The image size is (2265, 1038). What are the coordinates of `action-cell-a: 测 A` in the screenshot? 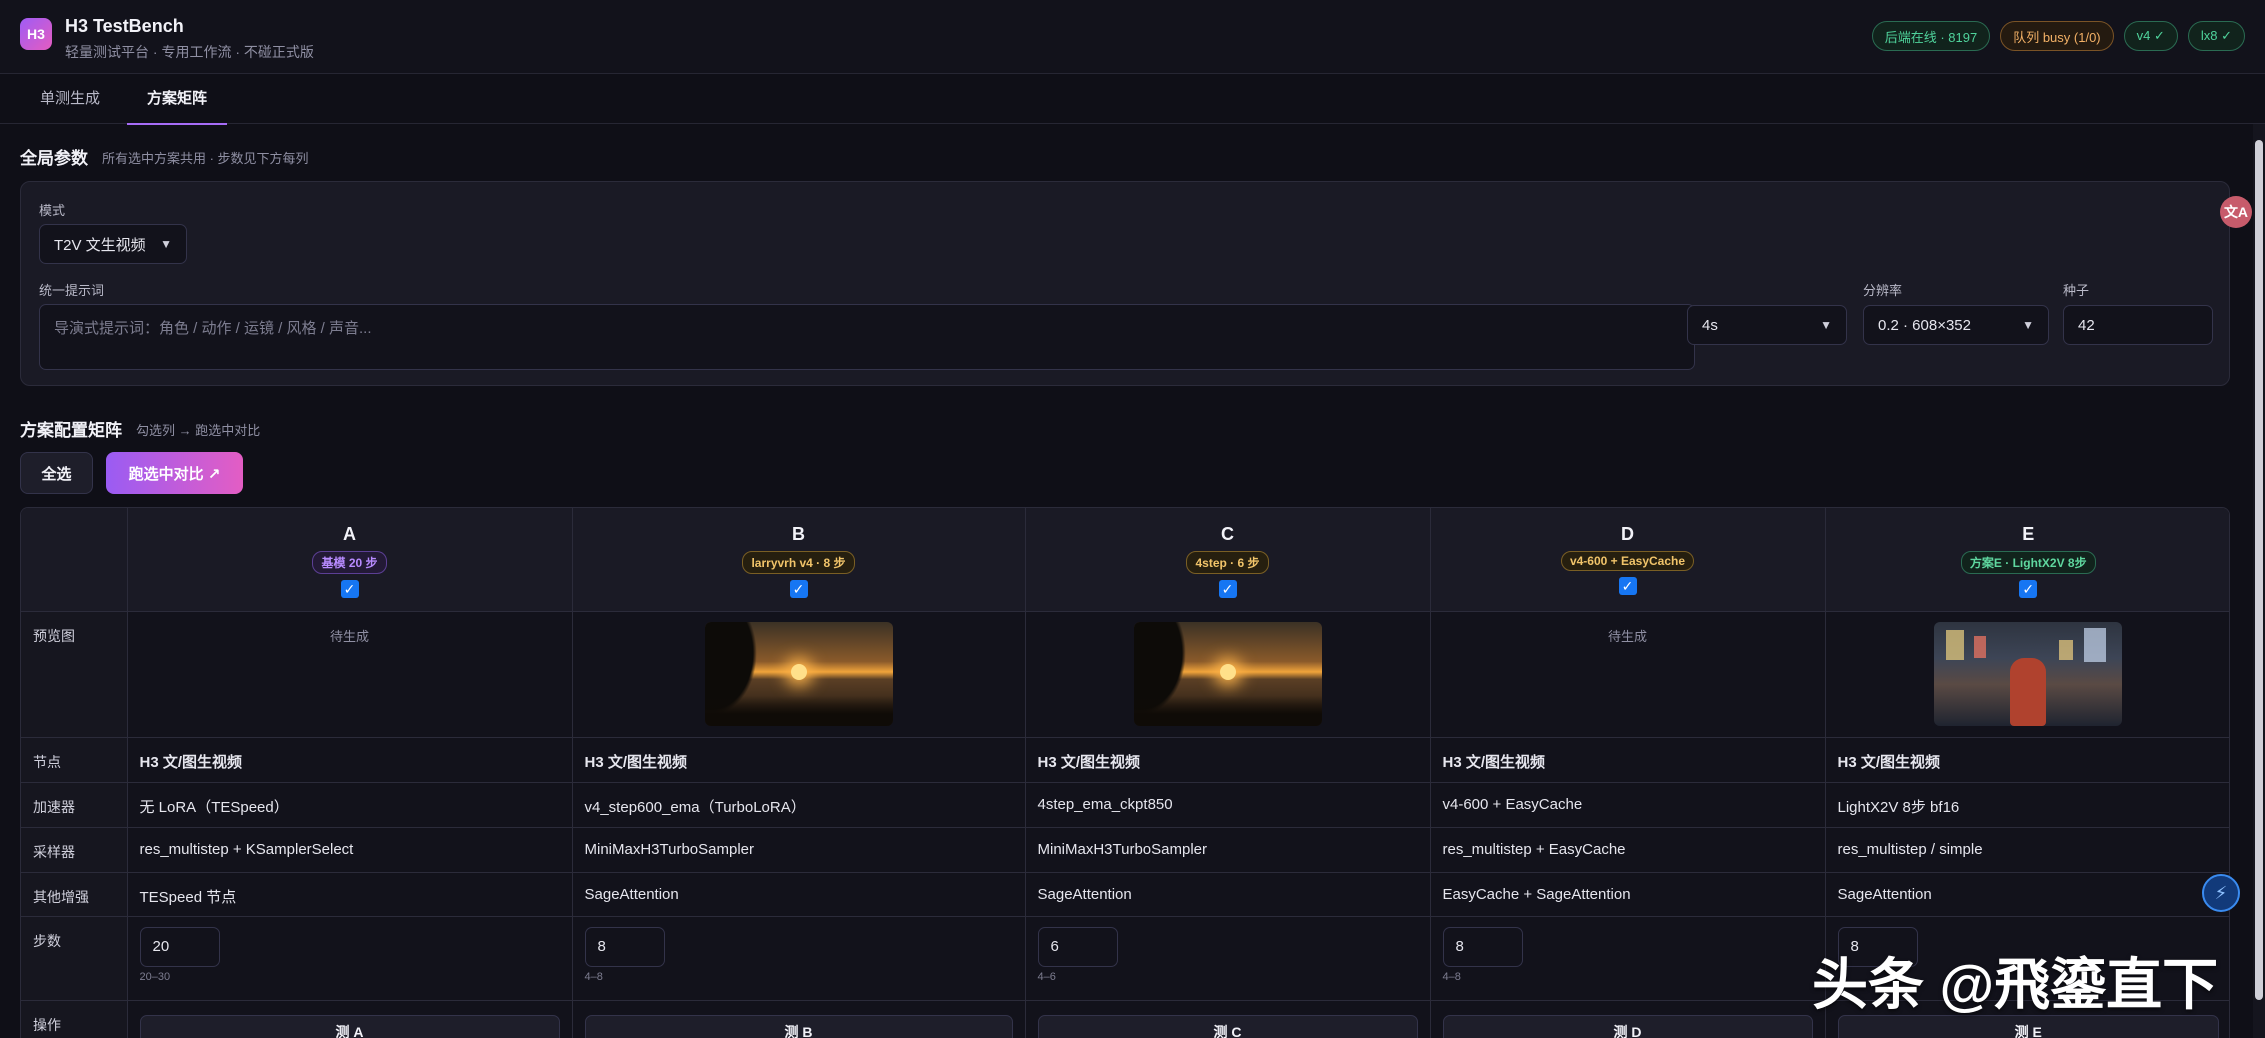 It's located at (350, 1019).